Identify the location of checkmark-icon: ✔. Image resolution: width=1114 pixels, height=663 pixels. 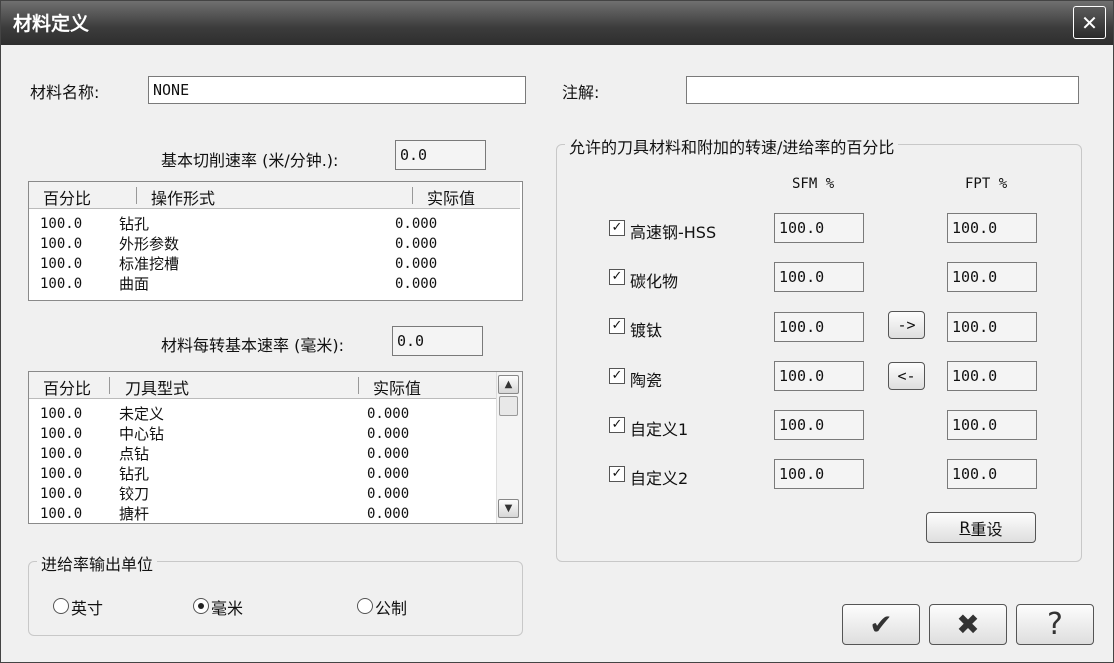
(881, 624).